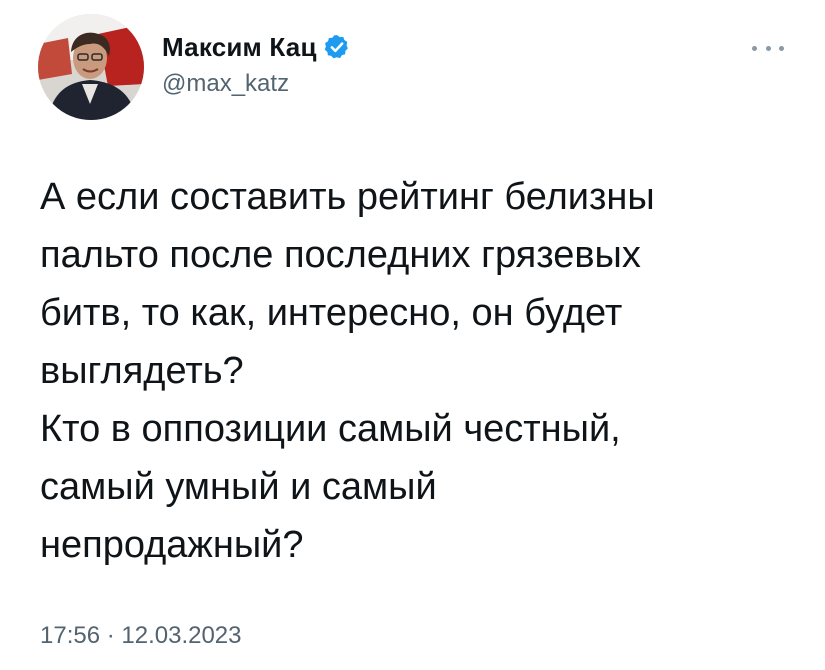 Image resolution: width=825 pixels, height=670 pixels. Describe the element at coordinates (331, 313) in the screenshot. I see `tweet-text-line: битв, то как, интересно, он будет` at that location.